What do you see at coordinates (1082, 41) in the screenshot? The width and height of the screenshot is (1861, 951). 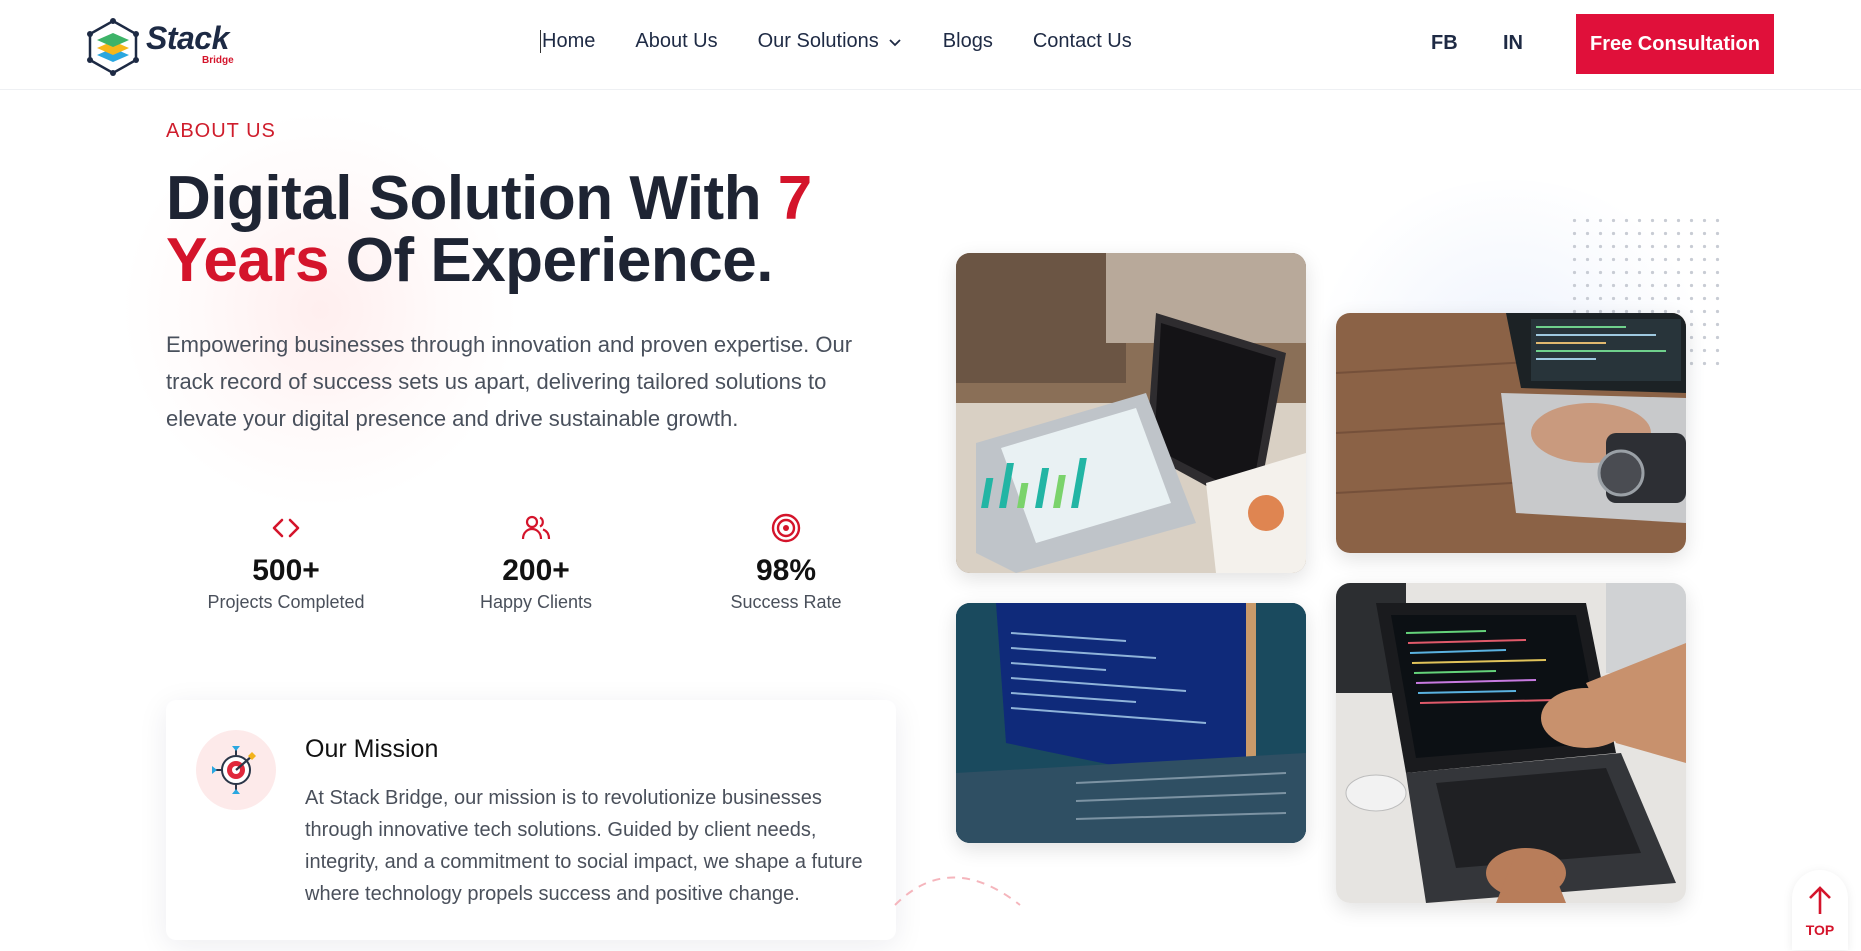 I see `nav-contact-us: Contact Us` at bounding box center [1082, 41].